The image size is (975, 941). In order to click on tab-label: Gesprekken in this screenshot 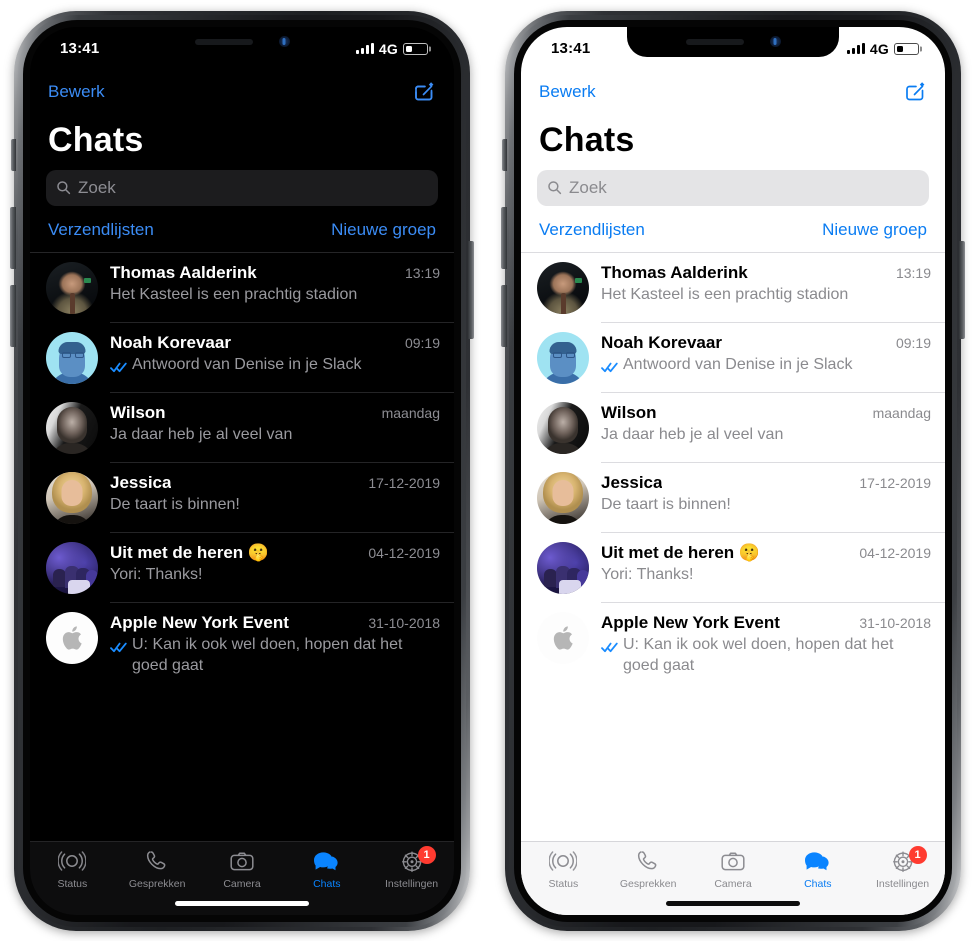, I will do `click(157, 883)`.